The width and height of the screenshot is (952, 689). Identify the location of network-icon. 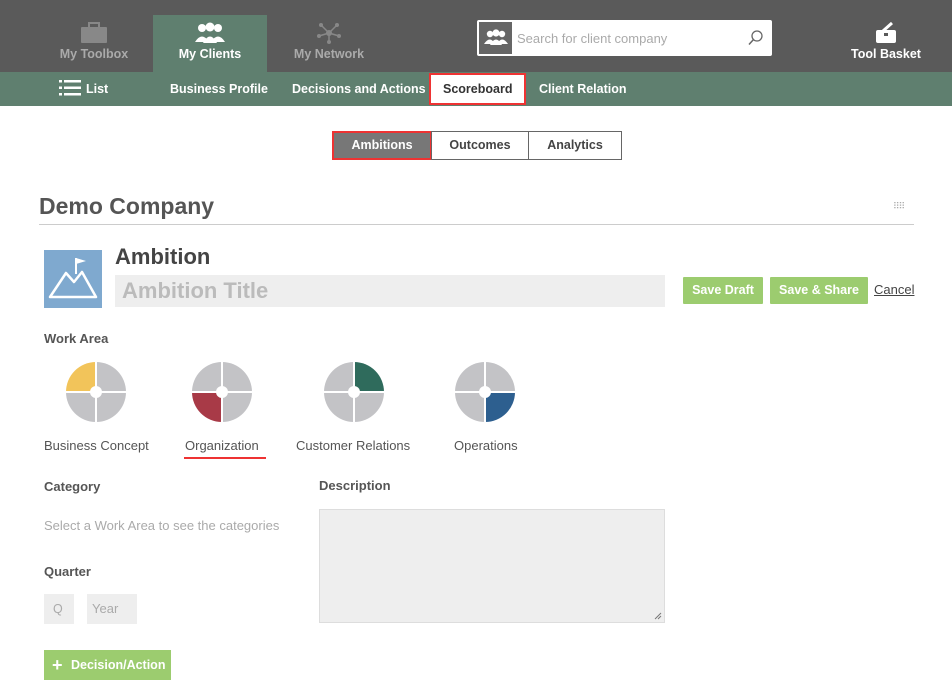
(329, 33).